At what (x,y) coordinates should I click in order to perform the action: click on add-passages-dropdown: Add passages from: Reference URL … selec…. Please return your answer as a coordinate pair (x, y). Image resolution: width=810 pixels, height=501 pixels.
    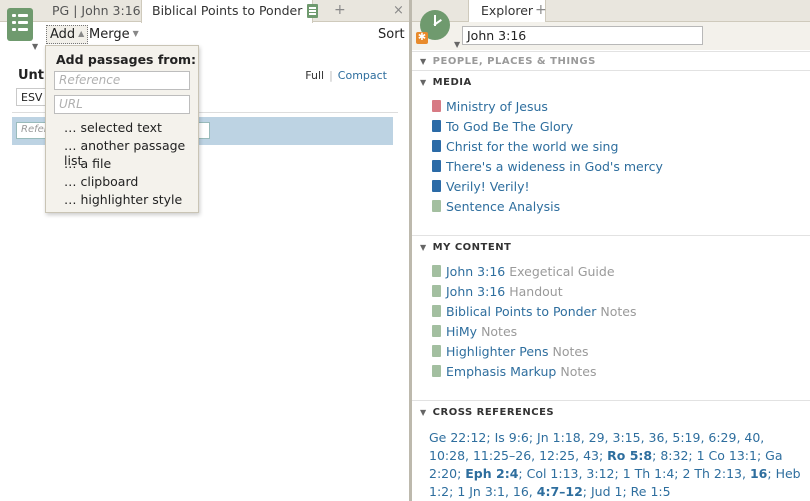
    Looking at the image, I should click on (122, 129).